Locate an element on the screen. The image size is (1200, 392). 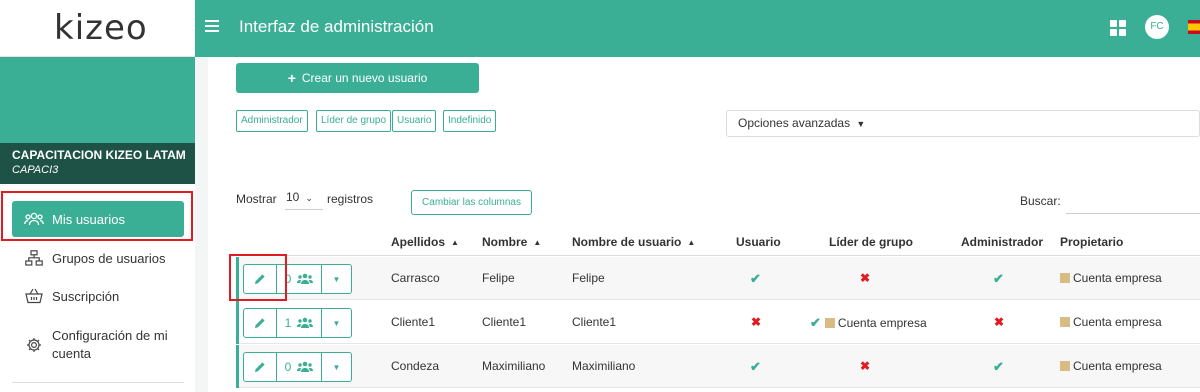
sidebar-item-label: Grupos de usuarios is located at coordinates (109, 258).